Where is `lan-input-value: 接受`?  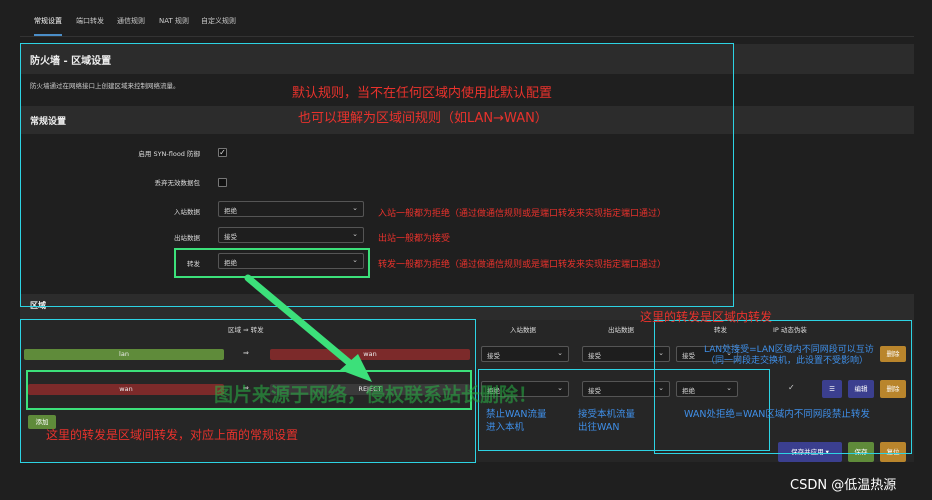 lan-input-value: 接受 is located at coordinates (493, 356).